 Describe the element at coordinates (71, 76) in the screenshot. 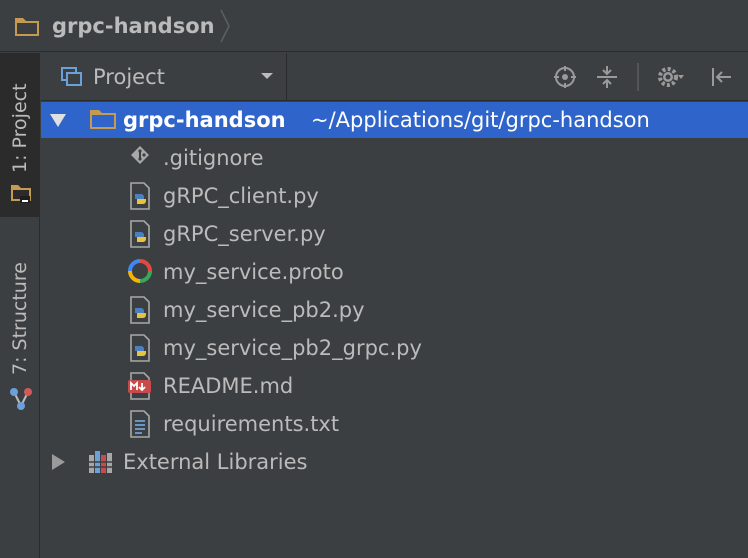

I see `project-view-icon` at that location.